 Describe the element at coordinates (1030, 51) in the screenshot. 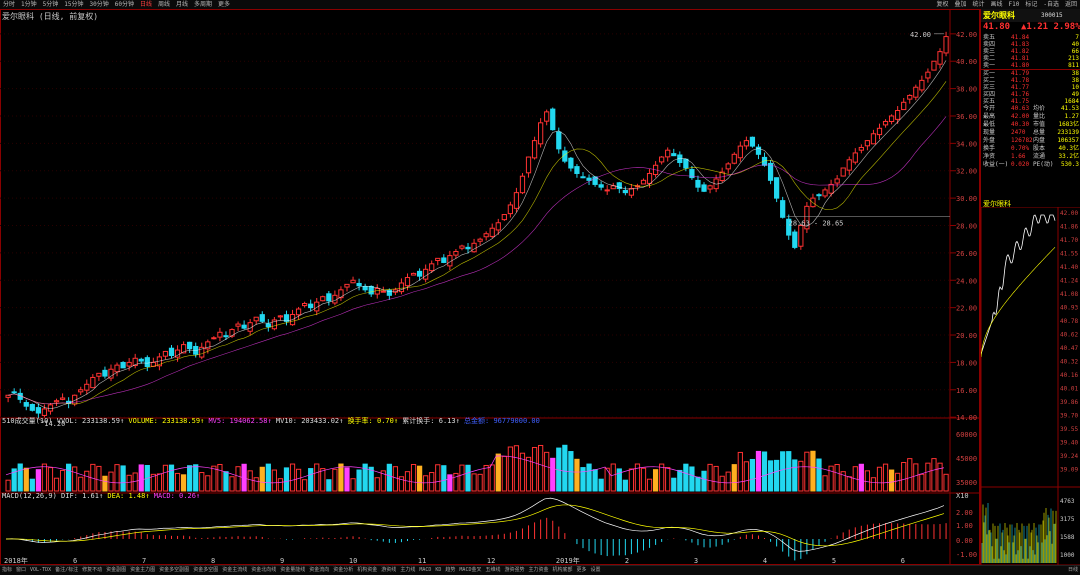

I see `ask-row: 卖三 41.82 66` at that location.